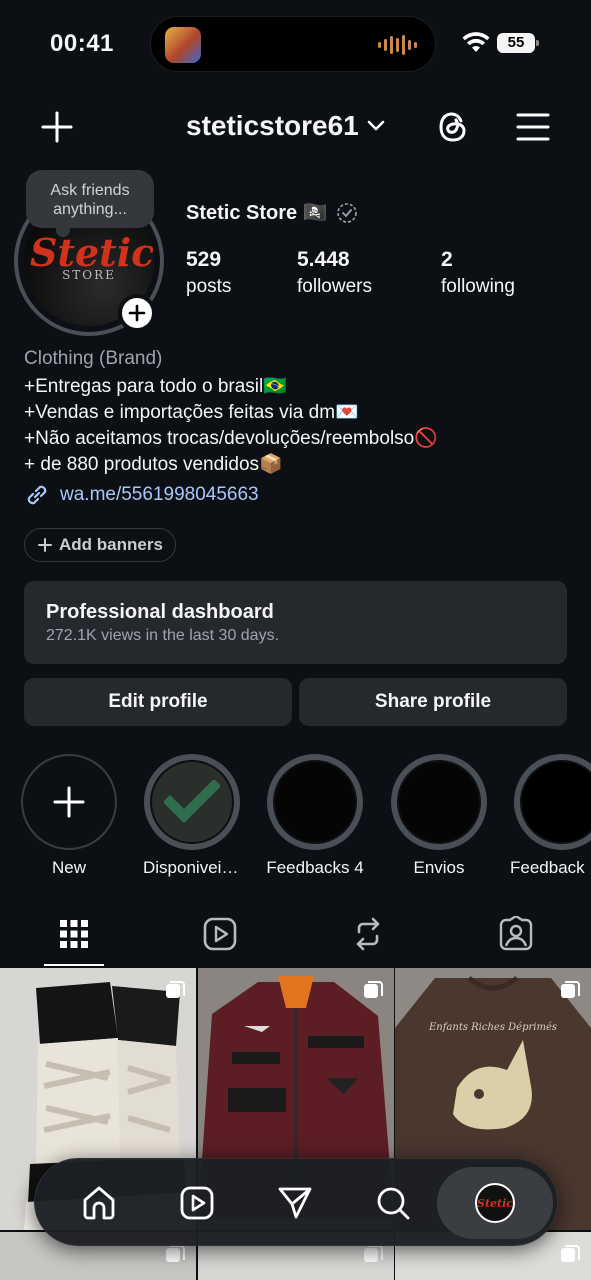  I want to click on add-banners-label: Add banners, so click(111, 544).